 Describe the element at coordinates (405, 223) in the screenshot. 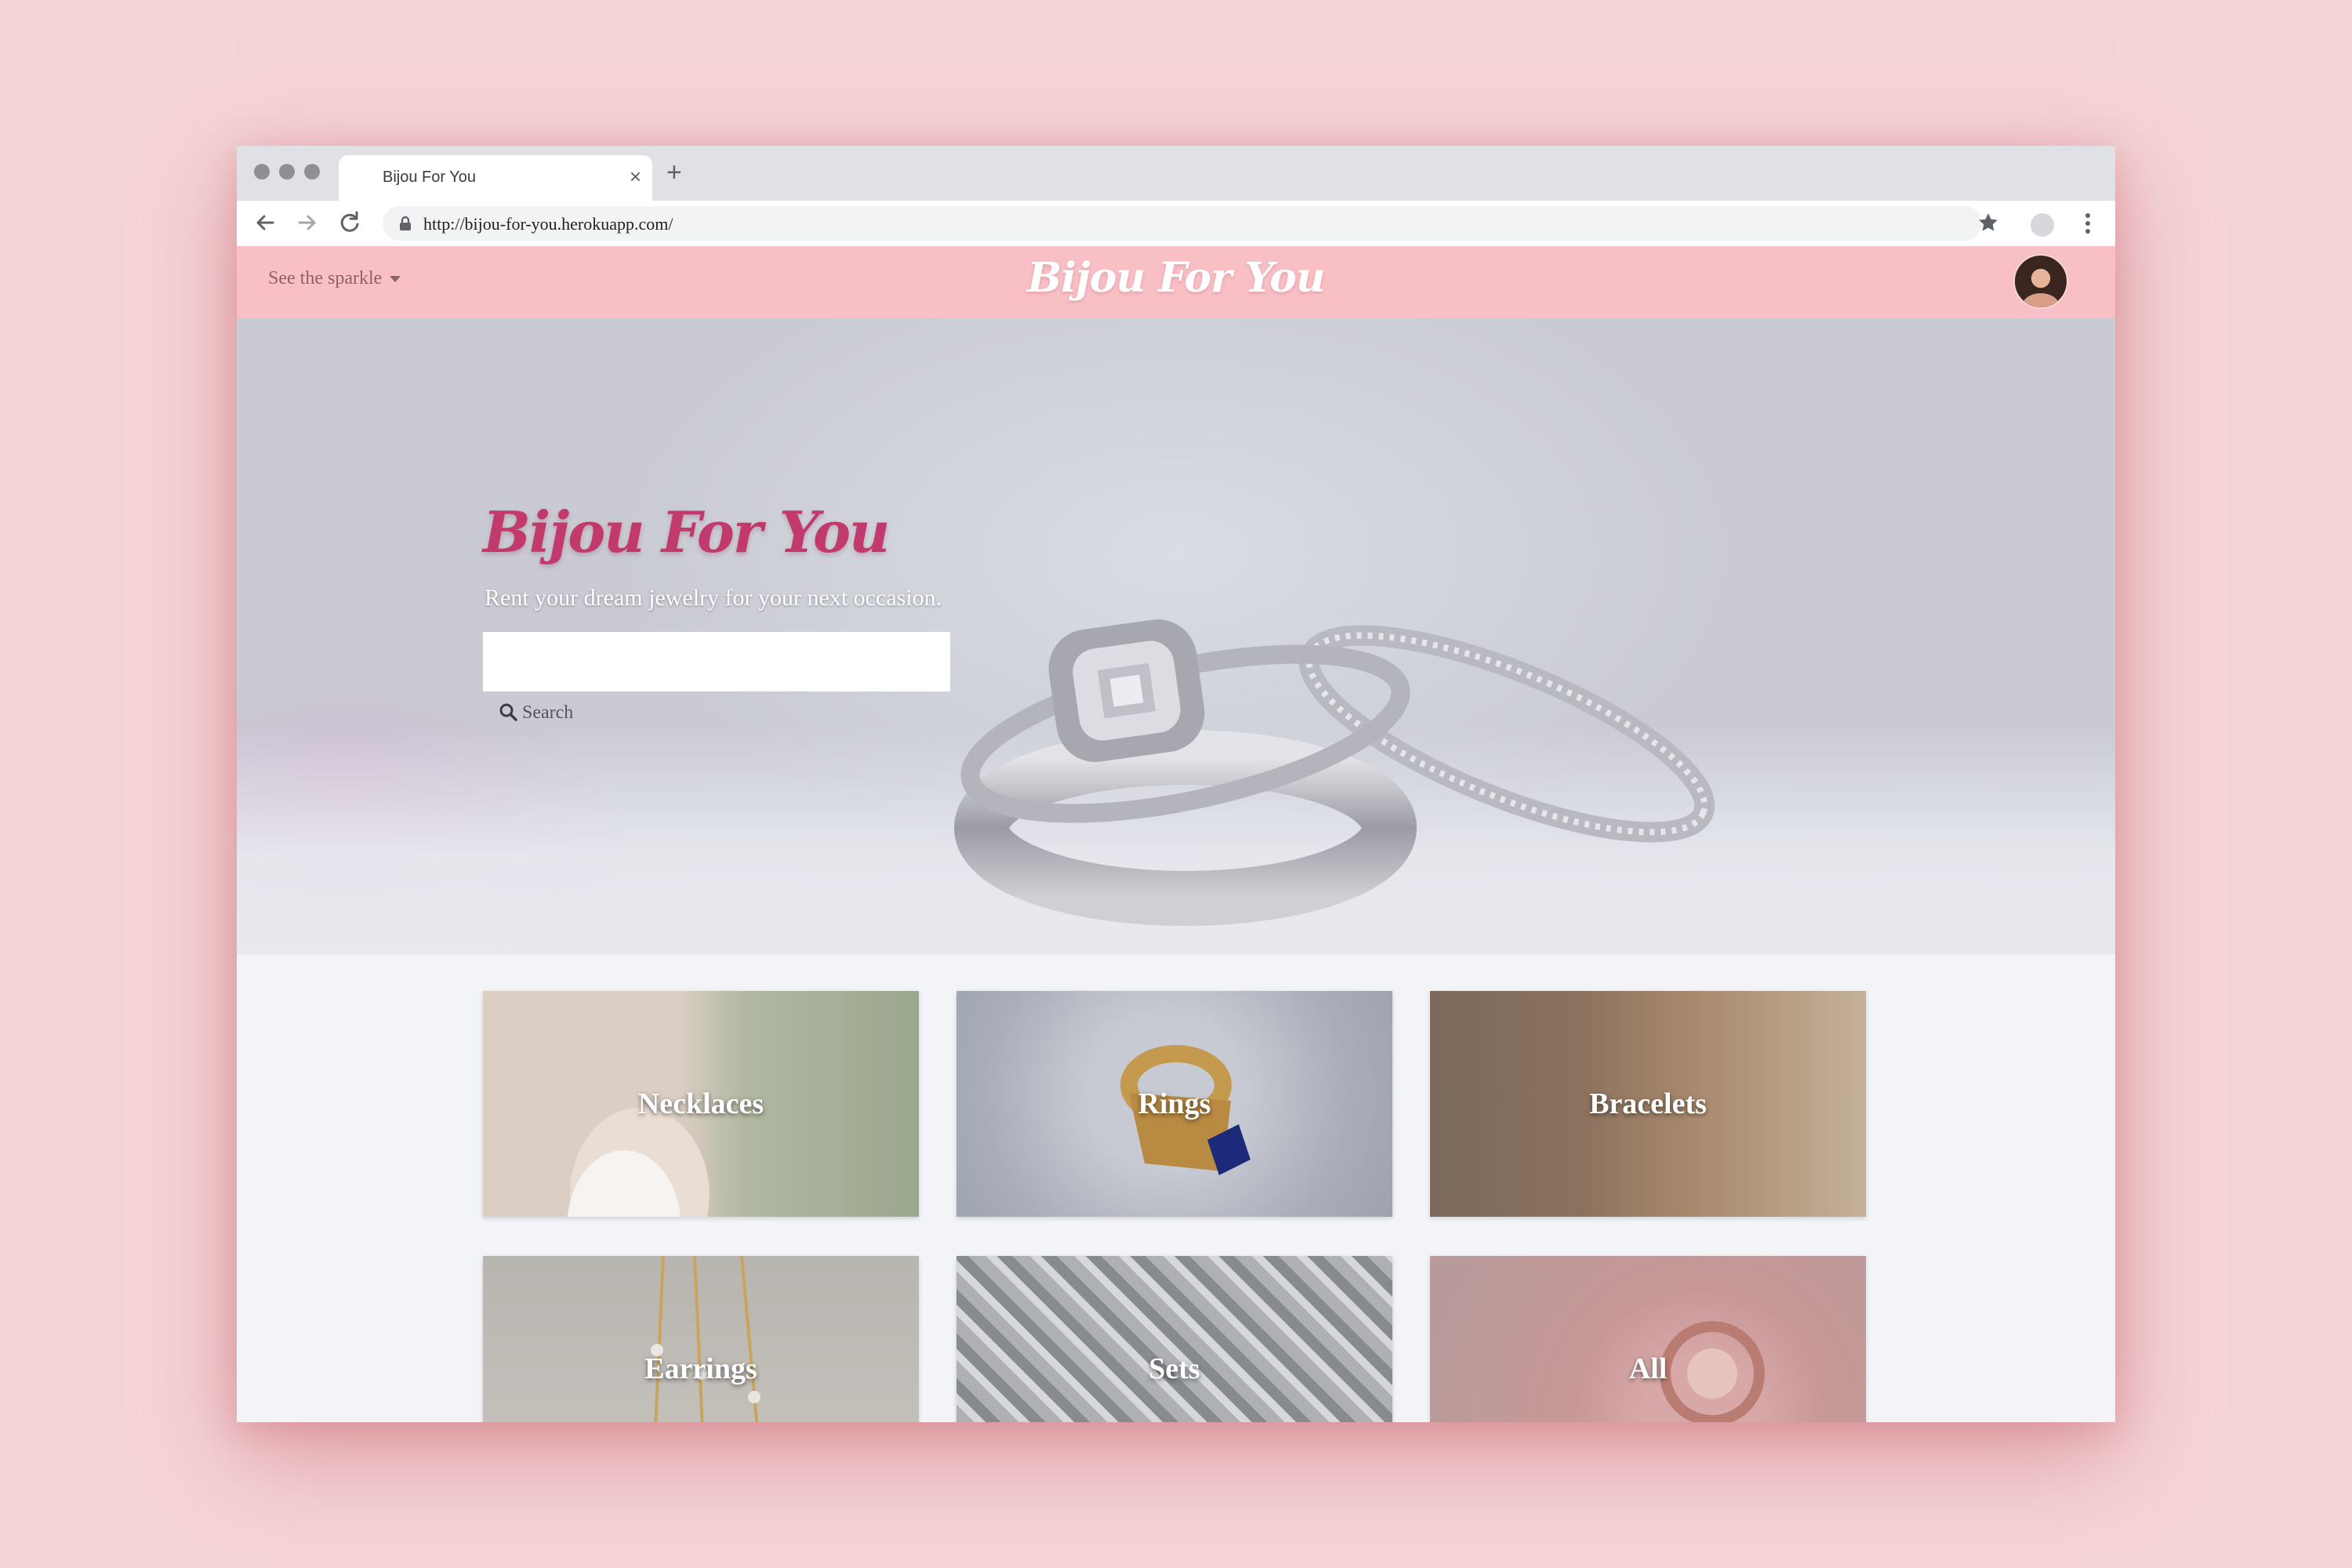

I see `lock-icon` at that location.